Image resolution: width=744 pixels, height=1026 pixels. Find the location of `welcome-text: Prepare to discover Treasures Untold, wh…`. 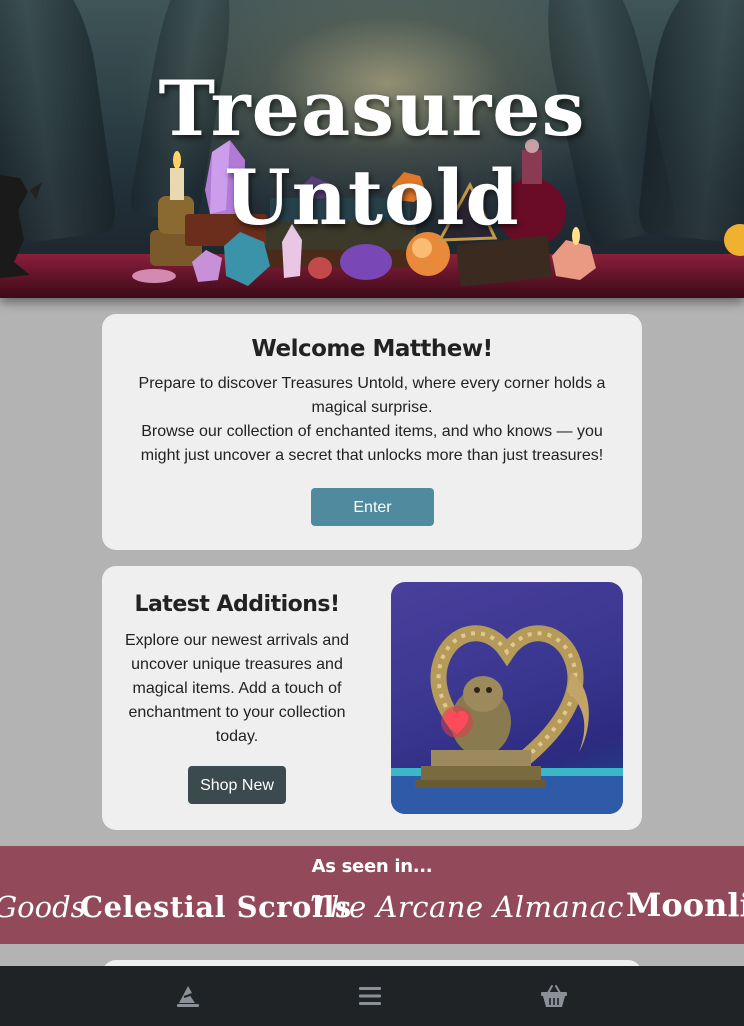

welcome-text: Prepare to discover Treasures Untold, wh… is located at coordinates (372, 420).